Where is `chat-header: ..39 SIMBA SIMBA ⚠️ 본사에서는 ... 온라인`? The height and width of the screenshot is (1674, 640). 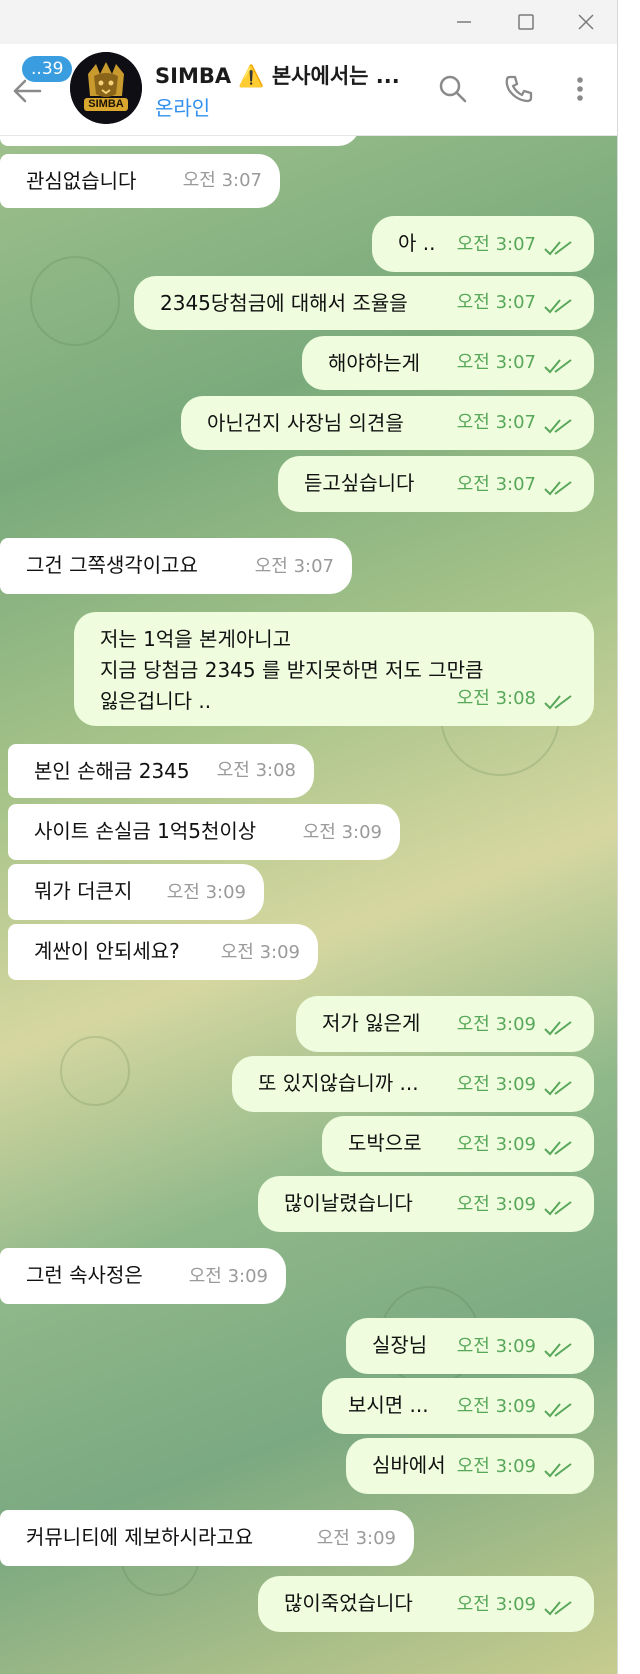 chat-header: ..39 SIMBA SIMBA ⚠️ 본사에서는 ... 온라인 is located at coordinates (308, 90).